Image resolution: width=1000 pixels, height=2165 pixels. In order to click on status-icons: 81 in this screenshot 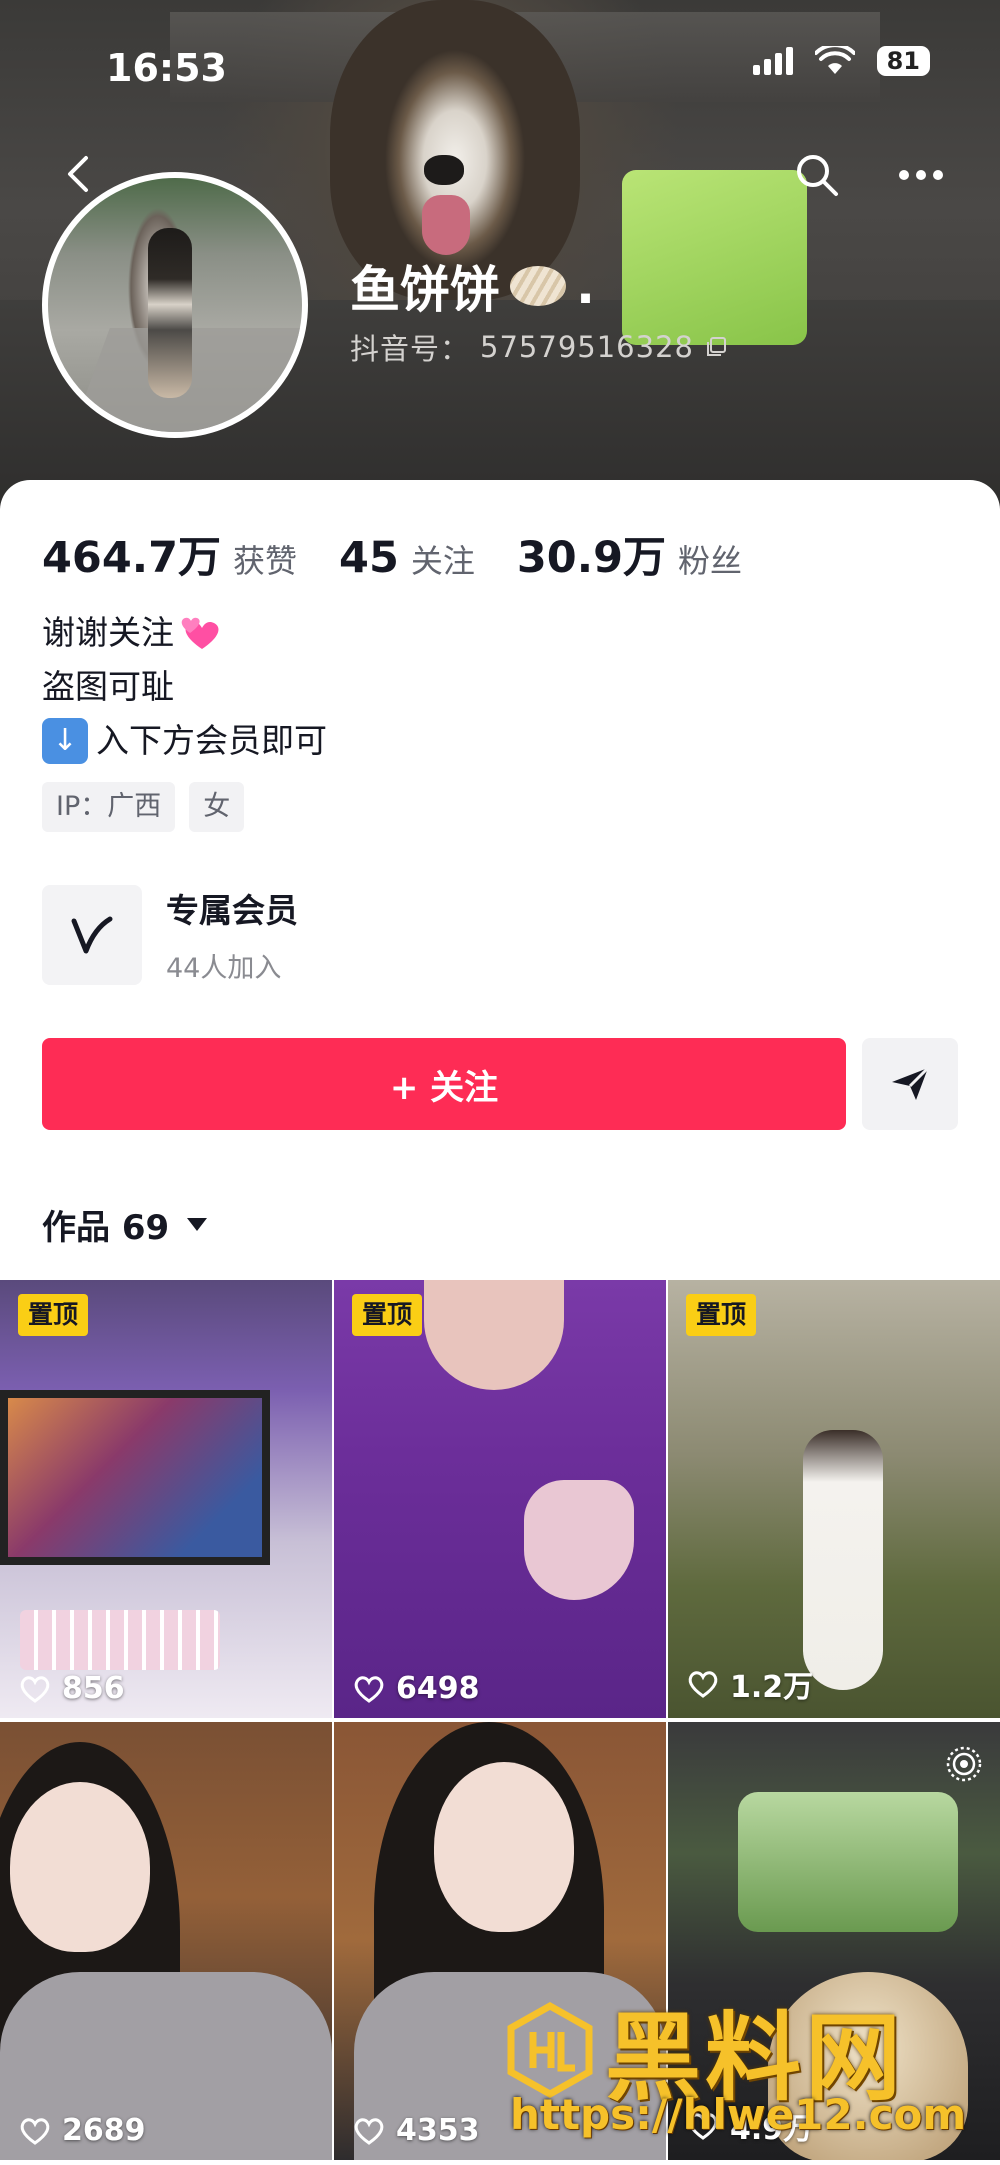, I will do `click(841, 61)`.